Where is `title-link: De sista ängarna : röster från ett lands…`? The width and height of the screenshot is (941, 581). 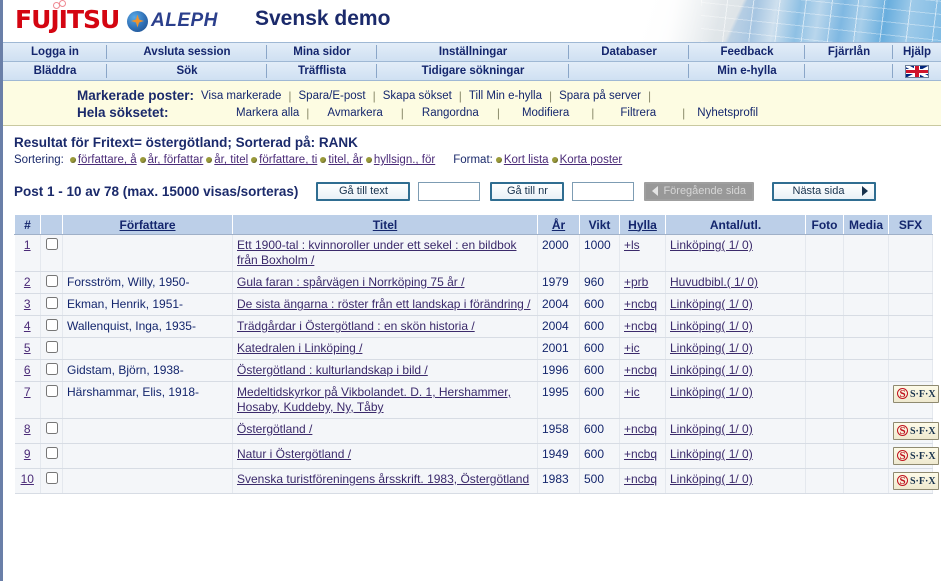
title-link: De sista ängarna : röster från ett lands… is located at coordinates (384, 304).